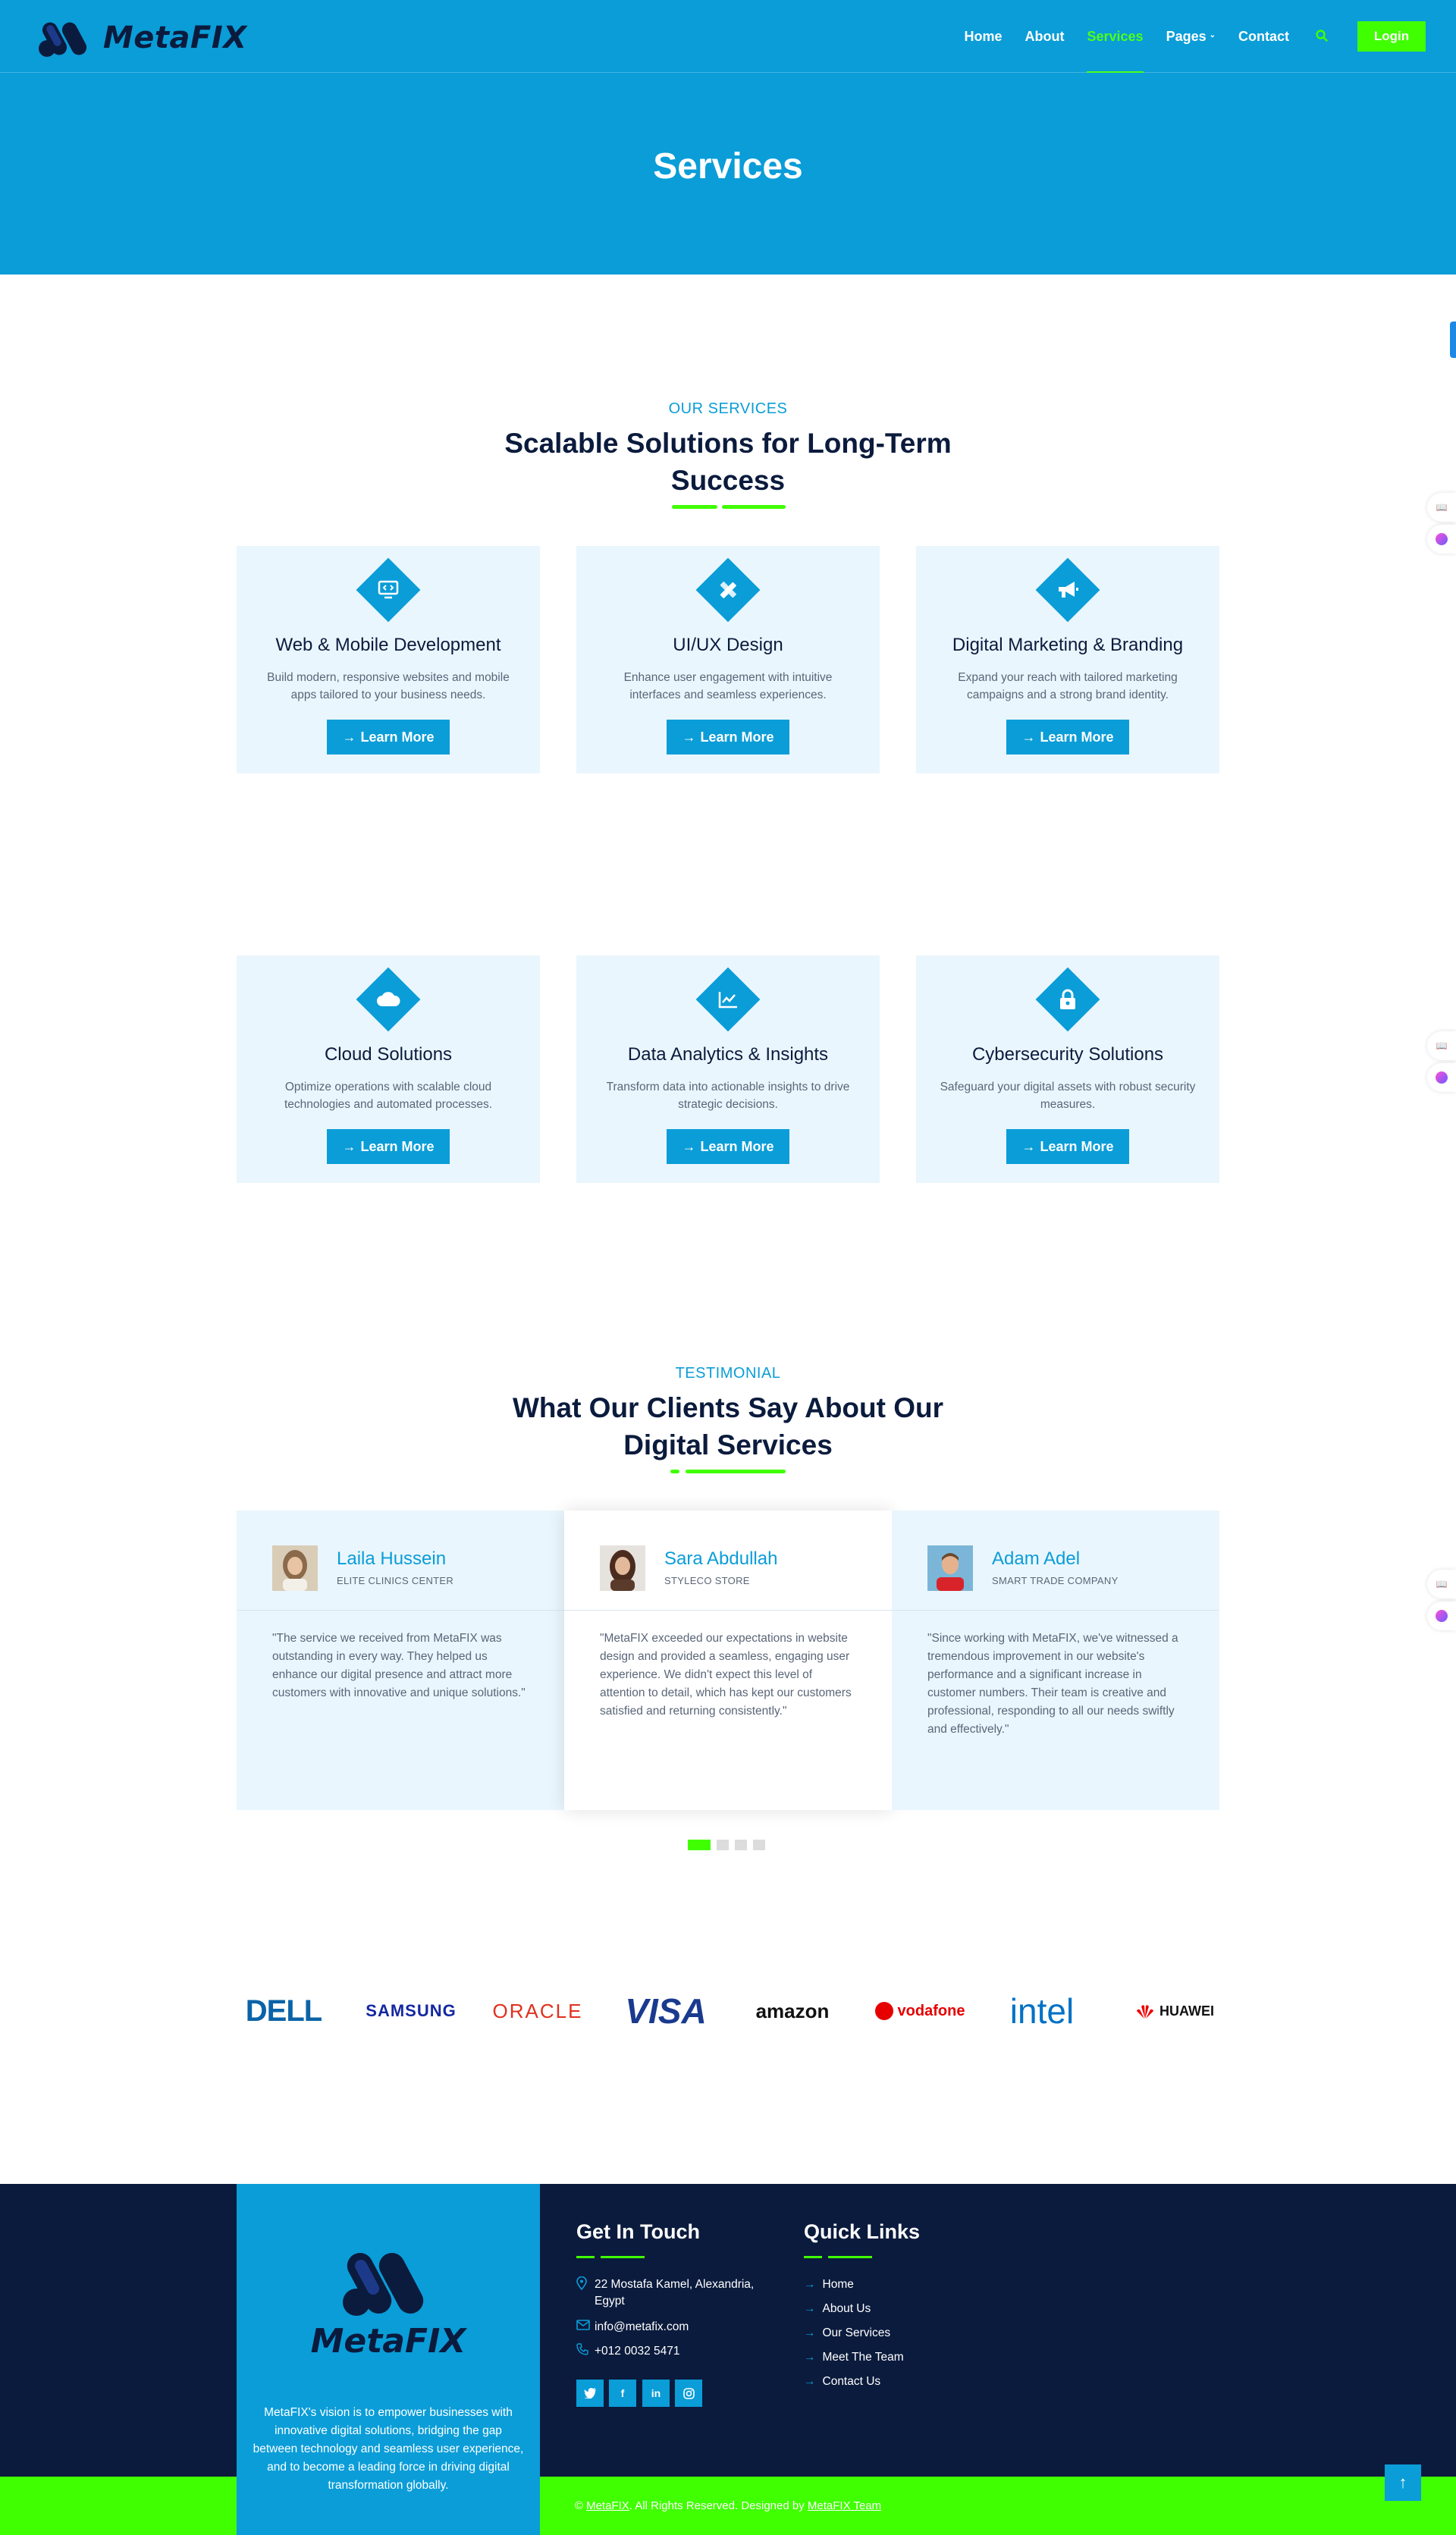 This screenshot has height=2535, width=1456. Describe the element at coordinates (1055, 1561) in the screenshot. I see `testimonial-header: Adam Adel SMART TRADE COMPANY` at that location.